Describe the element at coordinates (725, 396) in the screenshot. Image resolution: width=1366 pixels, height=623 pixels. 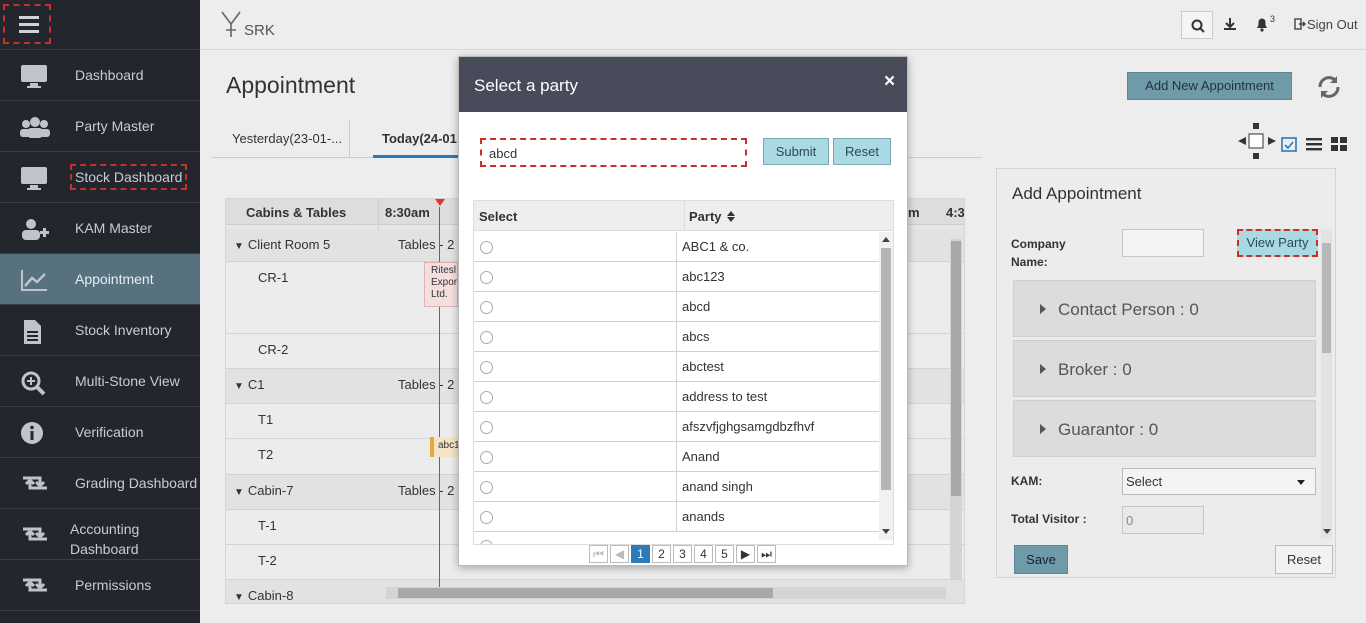
I see `party-name: address to test` at that location.